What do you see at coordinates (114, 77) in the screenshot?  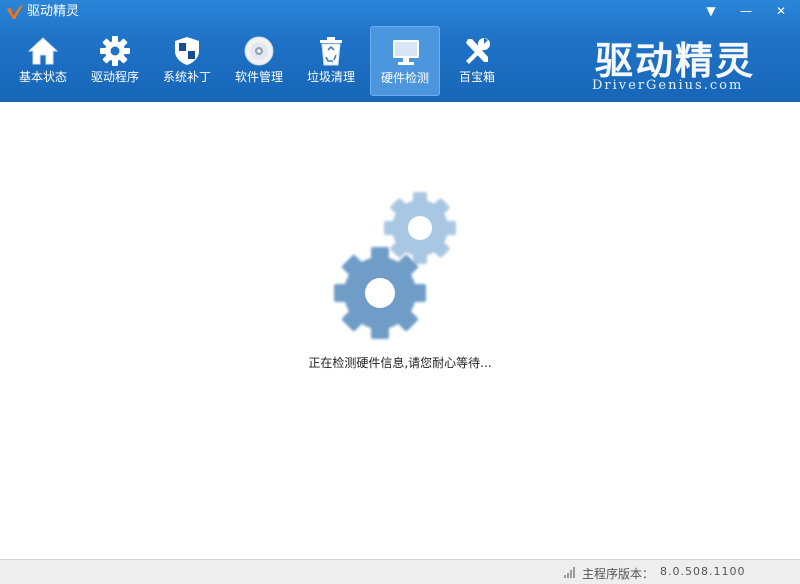 I see `tab-label: 驱动程序` at bounding box center [114, 77].